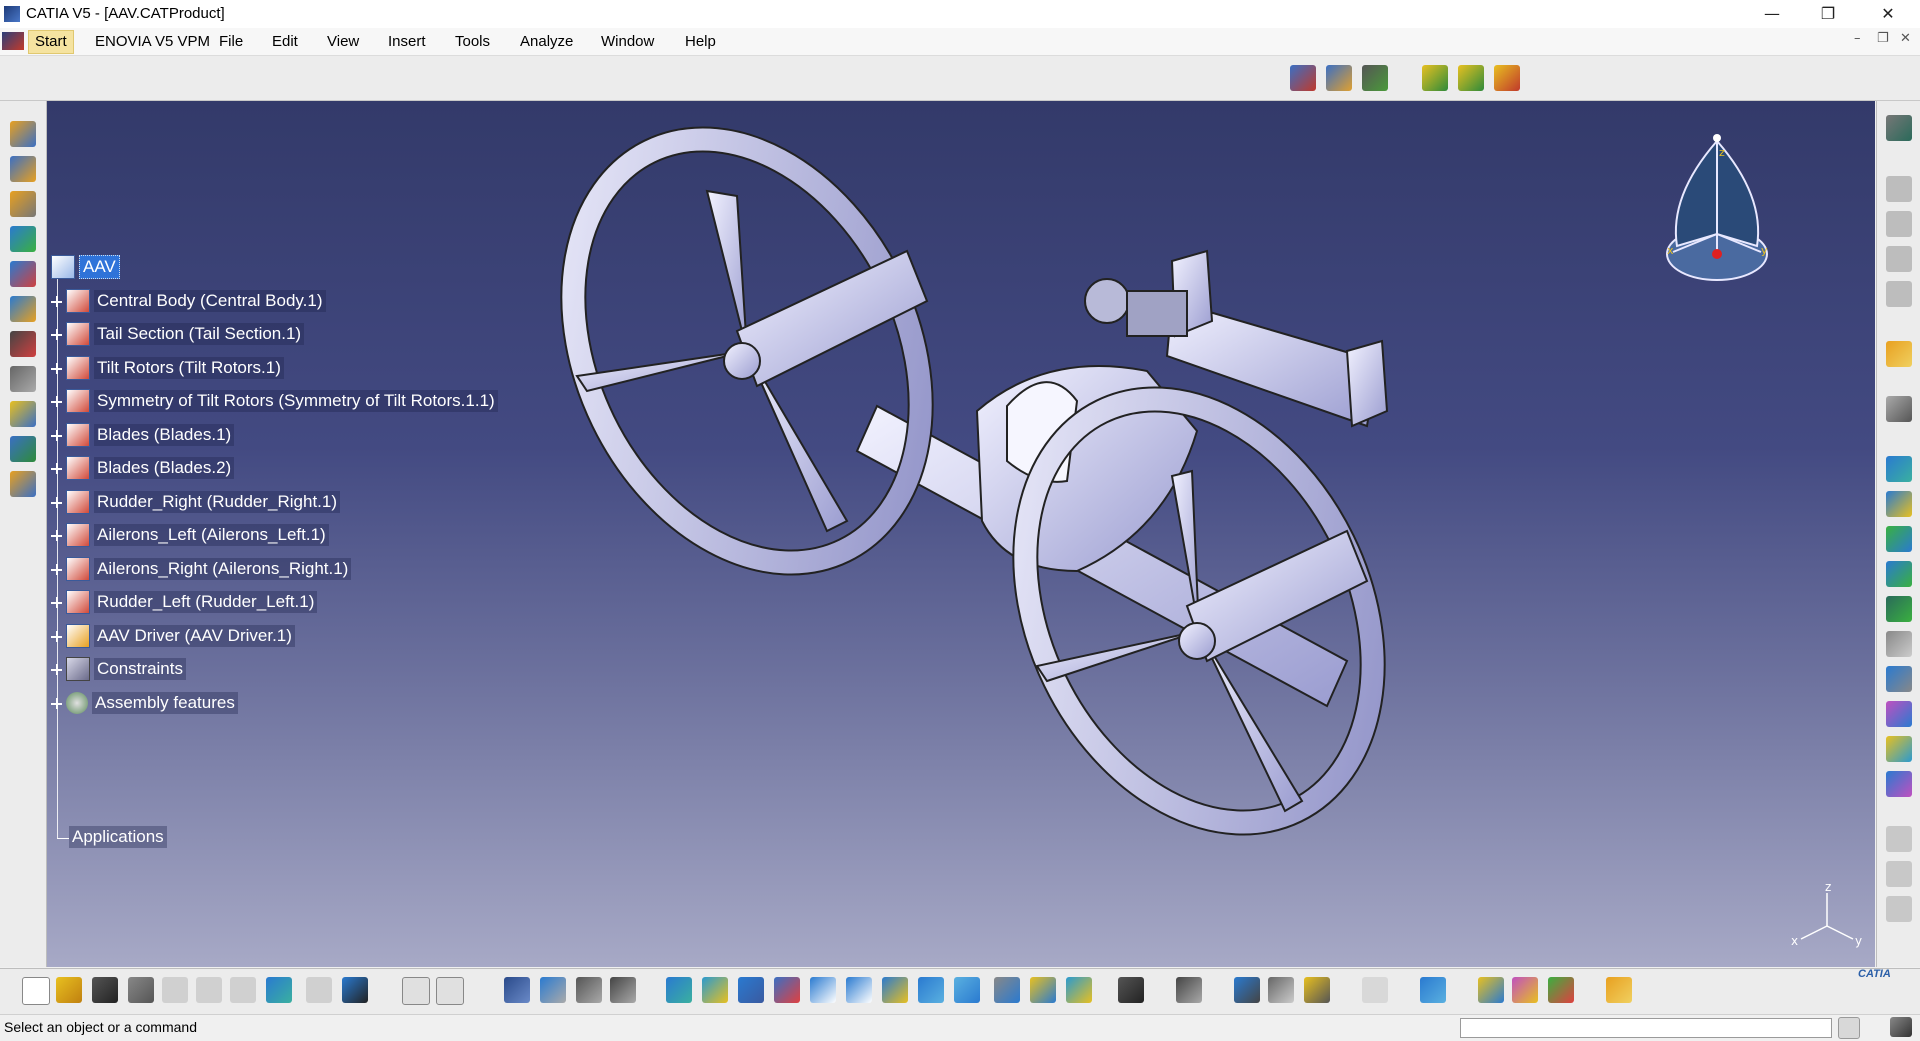 This screenshot has height=1041, width=1920. I want to click on menu-edit: Edit, so click(285, 41).